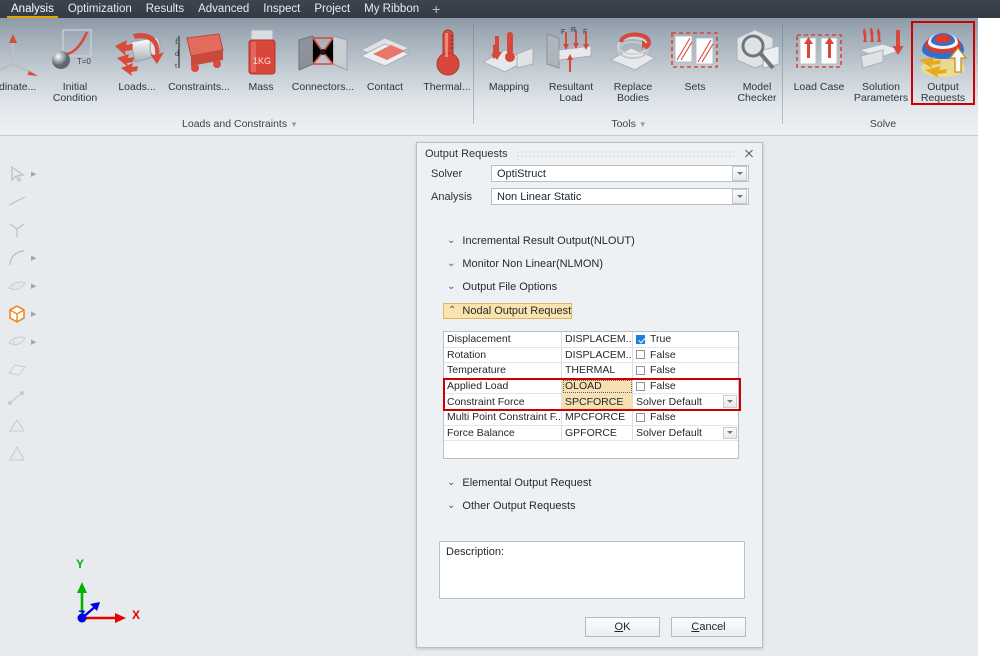 The image size is (1000, 656). What do you see at coordinates (881, 63) in the screenshot?
I see `ribbon-button-solution-parameters: Solution Parameters` at bounding box center [881, 63].